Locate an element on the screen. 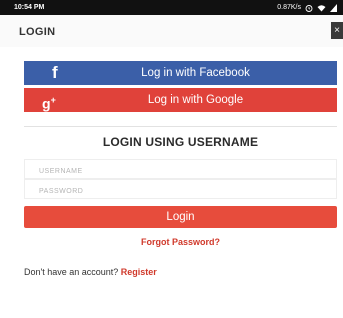  close-icon: × is located at coordinates (337, 30).